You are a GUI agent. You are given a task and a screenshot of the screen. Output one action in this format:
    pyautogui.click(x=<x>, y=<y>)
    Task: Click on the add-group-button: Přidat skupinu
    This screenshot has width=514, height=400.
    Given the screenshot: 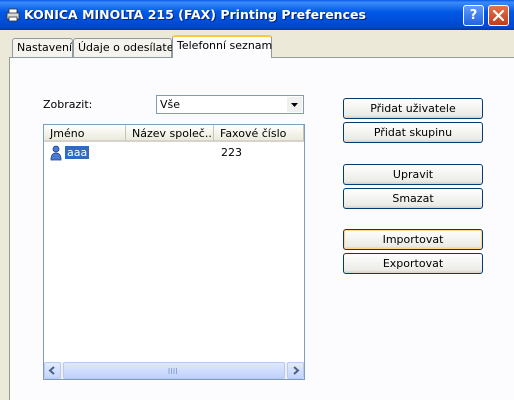 What is the action you would take?
    pyautogui.click(x=413, y=132)
    